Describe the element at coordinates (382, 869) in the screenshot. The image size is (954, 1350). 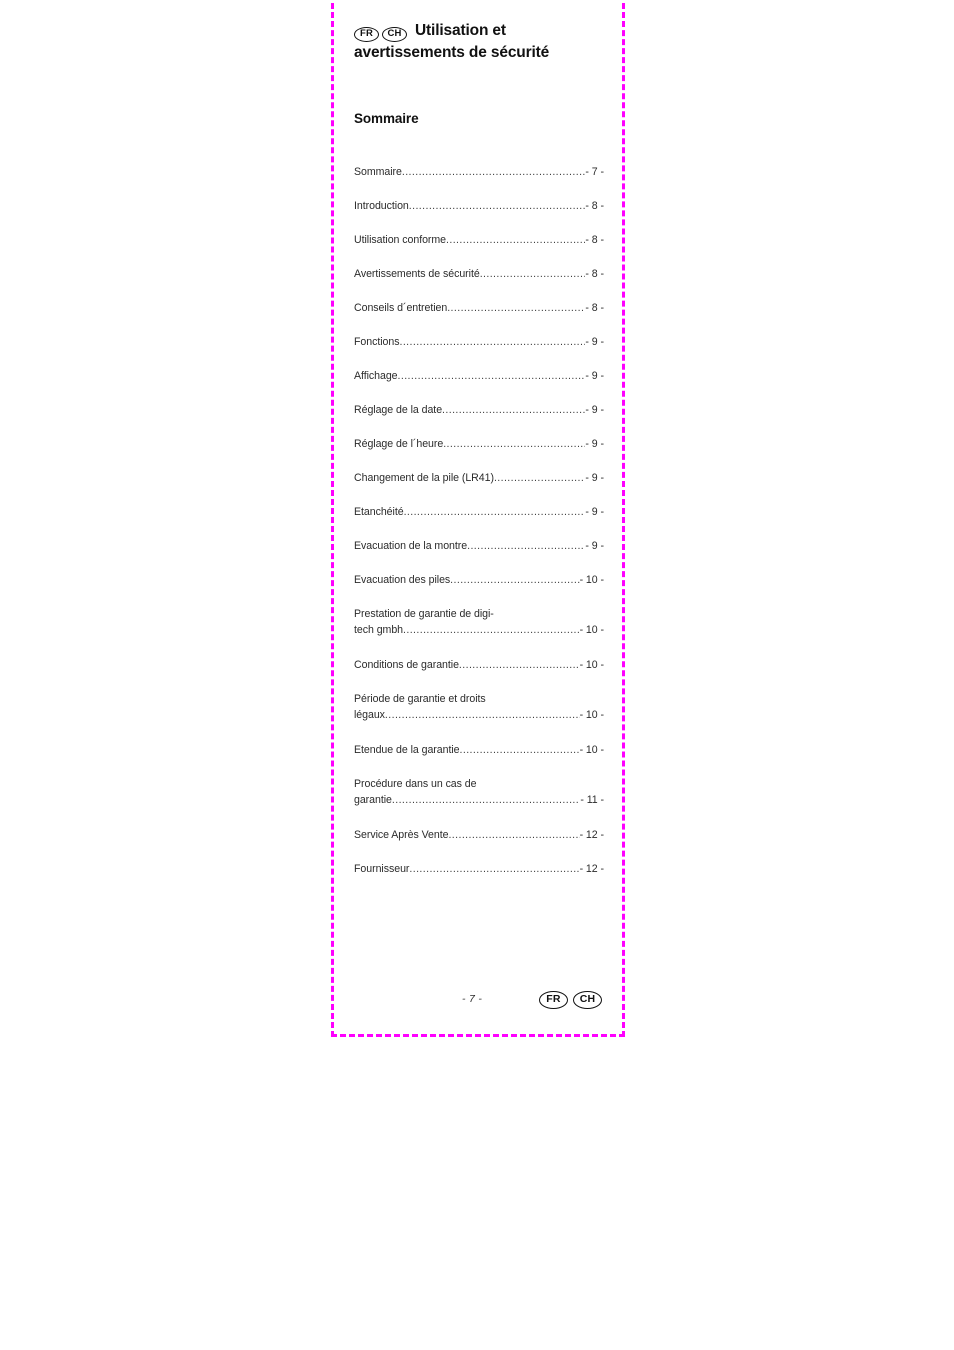
I see `toc-entry-label: Fournisseur` at that location.